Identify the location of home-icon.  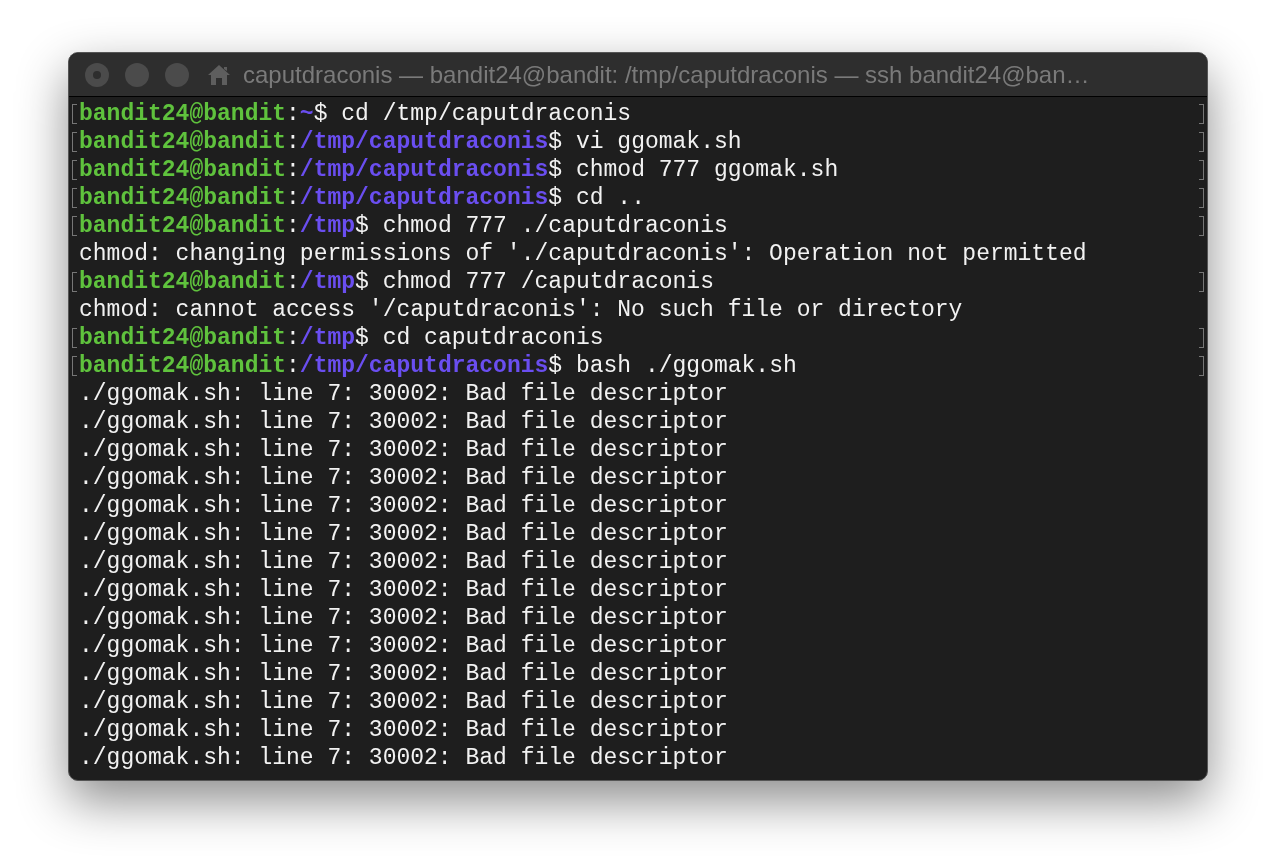
(219, 74).